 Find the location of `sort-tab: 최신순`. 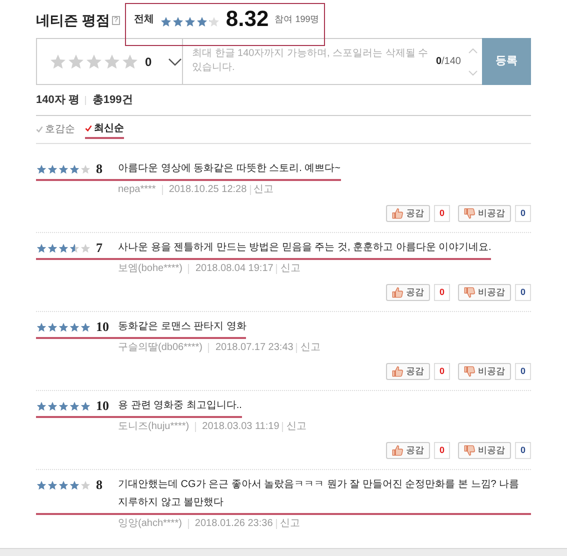

sort-tab: 최신순 is located at coordinates (104, 129).